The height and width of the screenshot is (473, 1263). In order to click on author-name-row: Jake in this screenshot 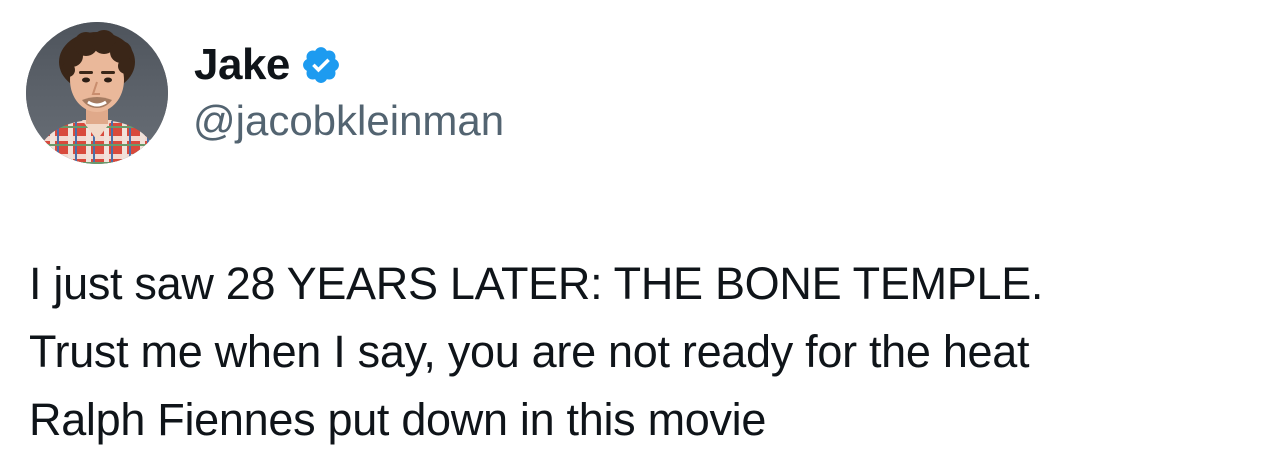, I will do `click(268, 65)`.